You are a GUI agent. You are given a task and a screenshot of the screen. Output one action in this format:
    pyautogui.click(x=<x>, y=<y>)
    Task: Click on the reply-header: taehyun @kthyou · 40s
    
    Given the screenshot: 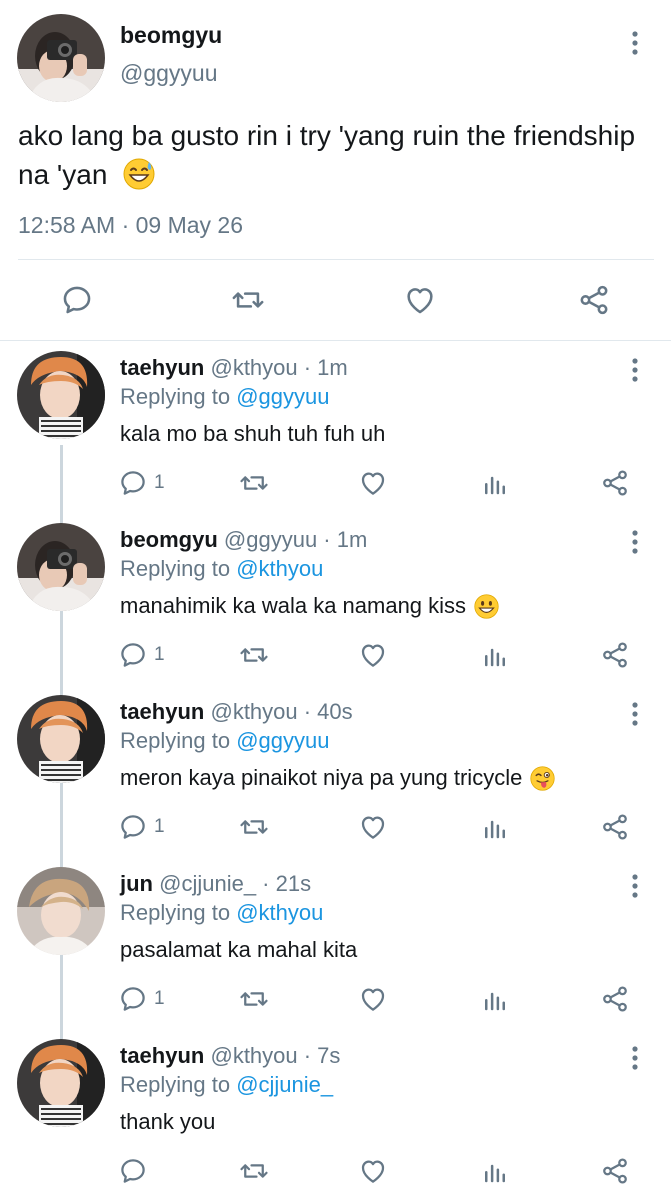 What is the action you would take?
    pyautogui.click(x=236, y=712)
    